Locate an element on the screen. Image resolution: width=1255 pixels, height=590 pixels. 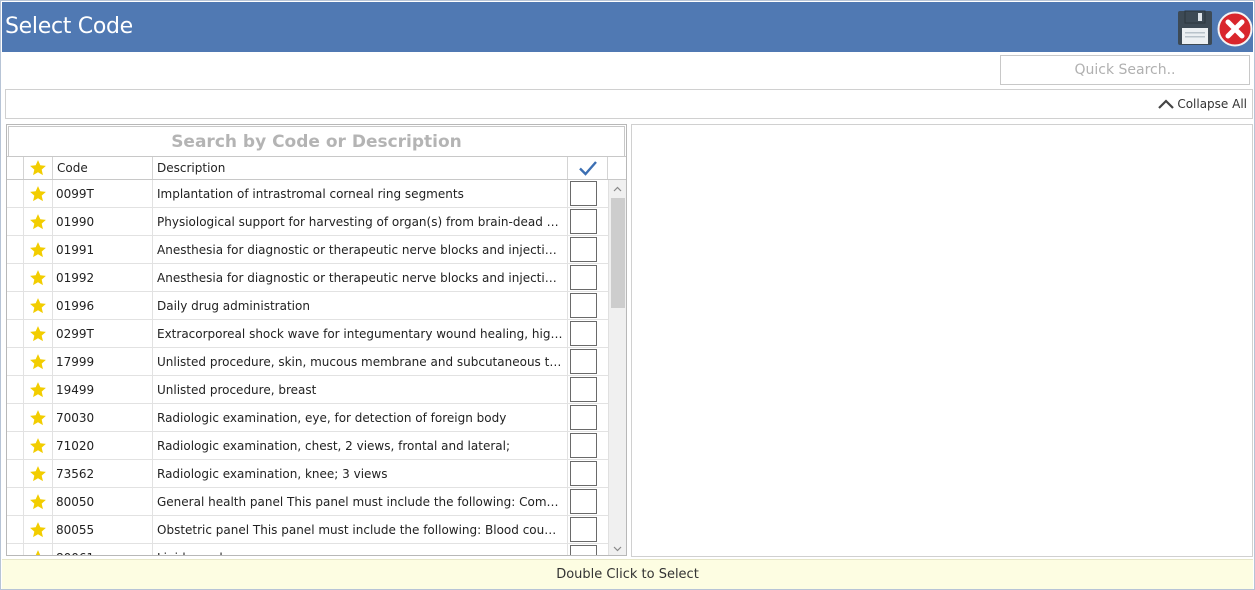
save-button is located at coordinates (1195, 28).